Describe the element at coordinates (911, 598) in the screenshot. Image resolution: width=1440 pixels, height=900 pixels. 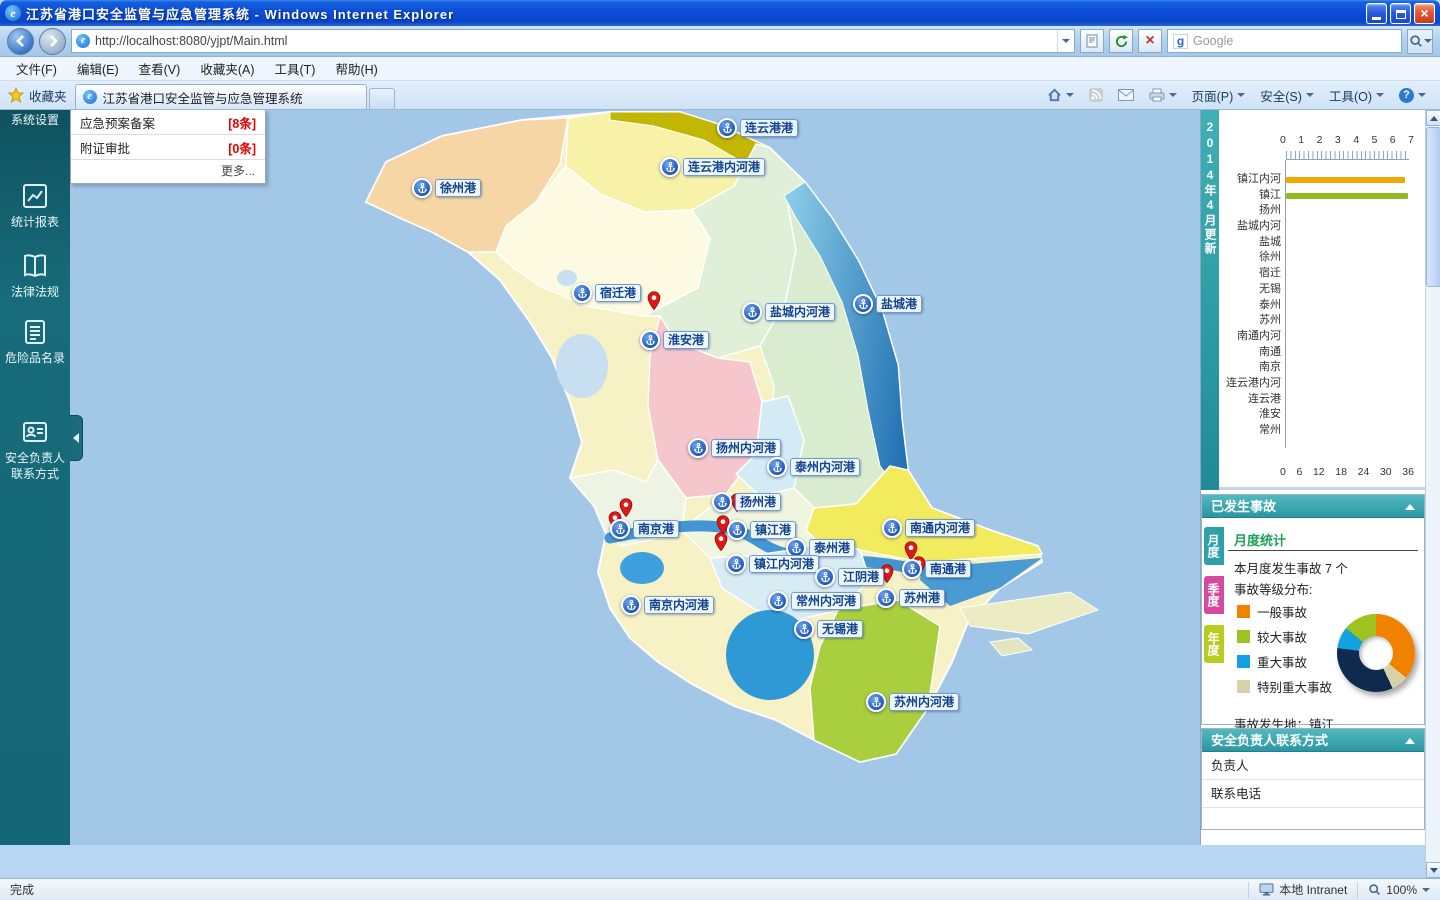
I see `port-marker: 苏州港` at that location.